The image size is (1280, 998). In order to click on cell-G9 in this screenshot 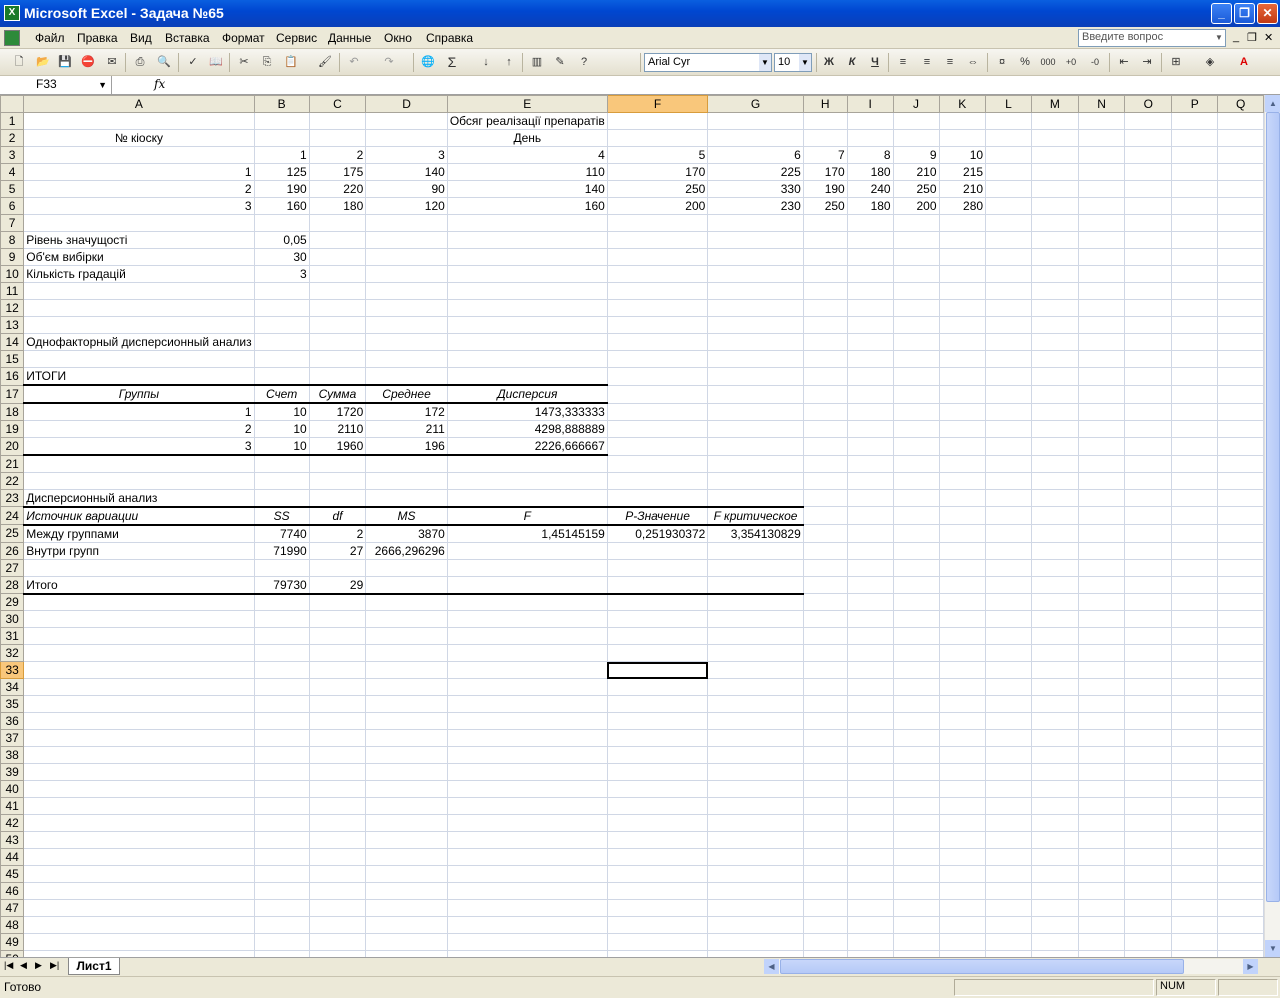, I will do `click(755, 257)`.